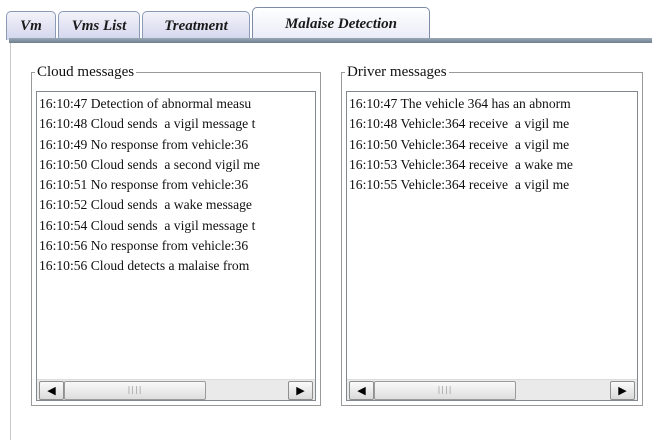 Image resolution: width=652 pixels, height=440 pixels. What do you see at coordinates (397, 72) in the screenshot?
I see `driver-messages-legend: Driver messages` at bounding box center [397, 72].